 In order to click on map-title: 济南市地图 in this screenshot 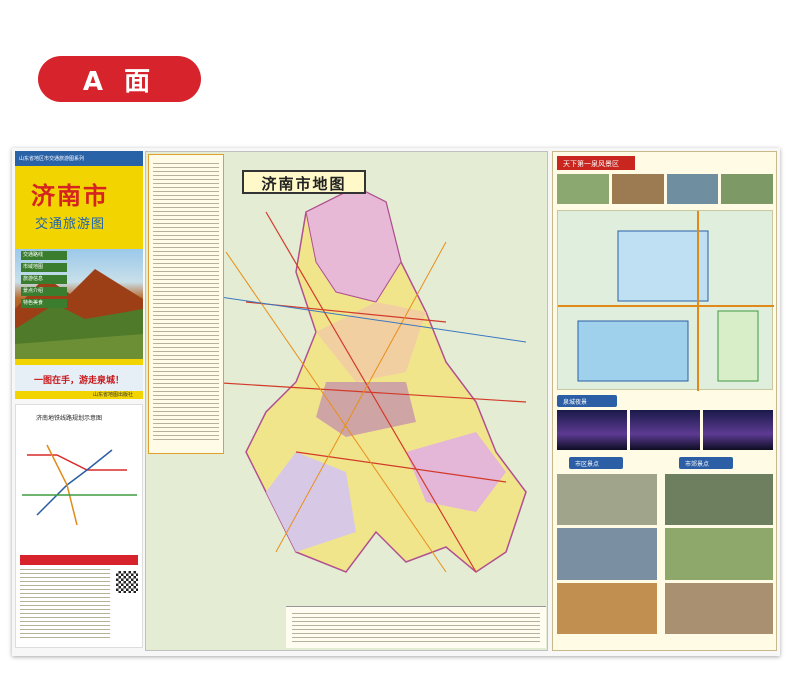, I will do `click(304, 182)`.